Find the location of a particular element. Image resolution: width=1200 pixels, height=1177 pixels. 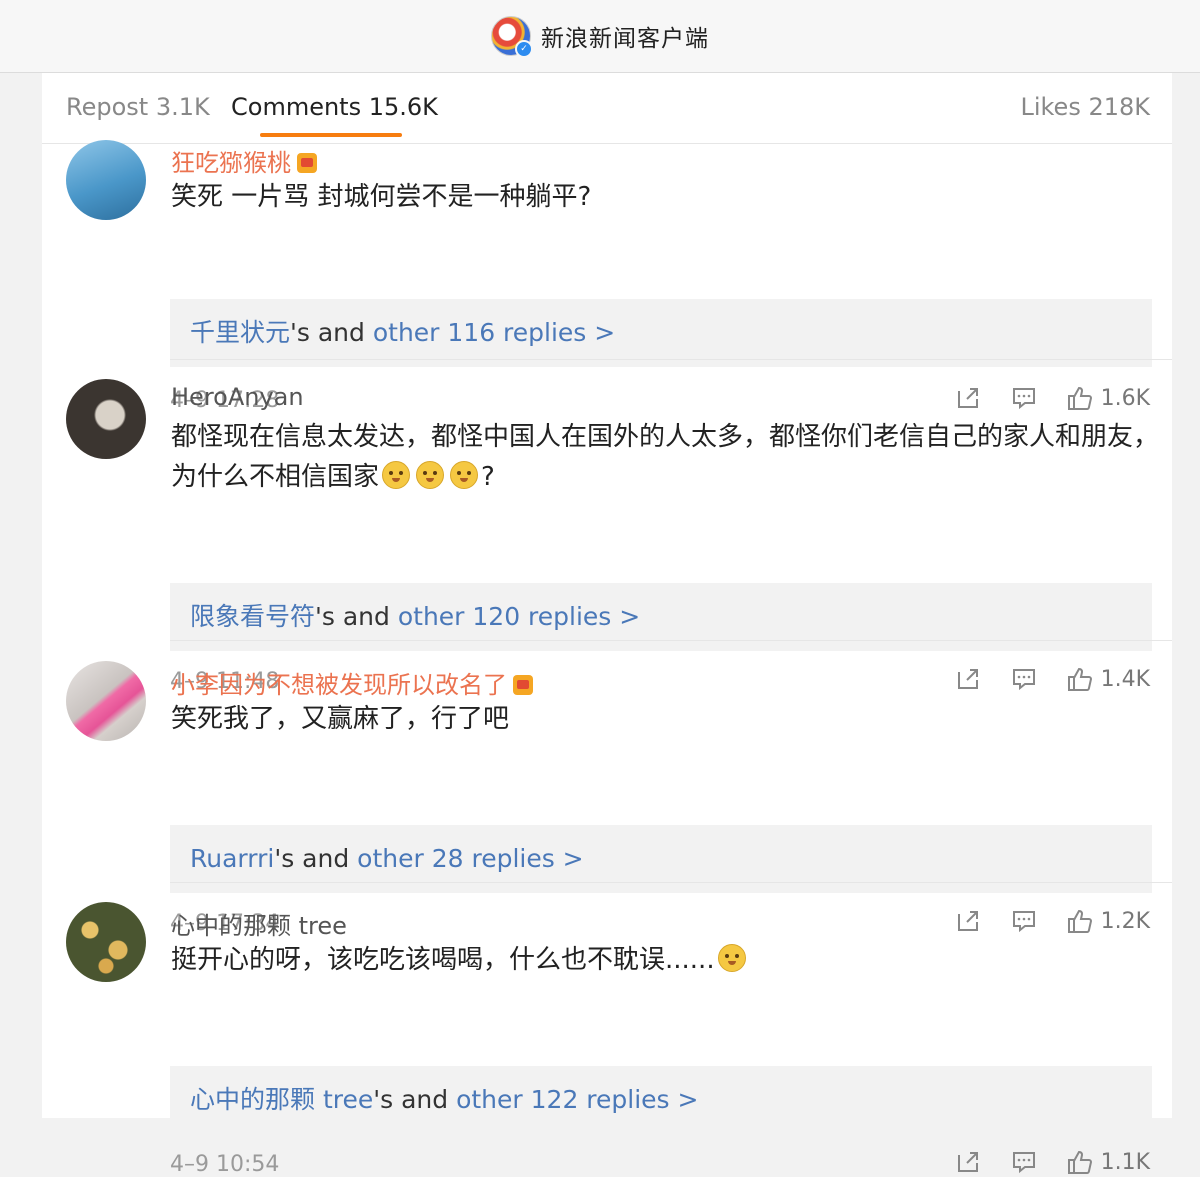

reply-username: 千里状元 is located at coordinates (240, 332).